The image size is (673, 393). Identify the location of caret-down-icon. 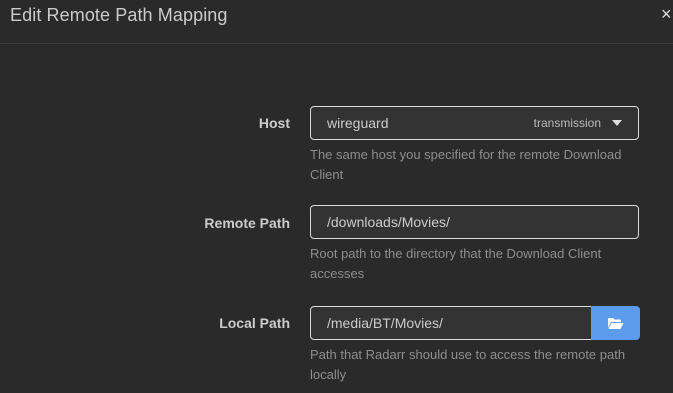
(617, 123).